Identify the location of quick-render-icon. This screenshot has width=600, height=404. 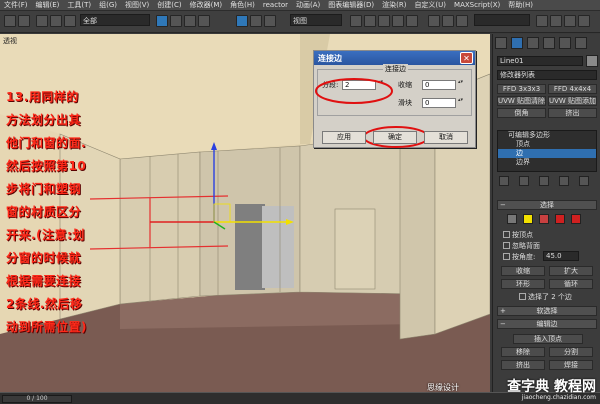
(584, 21).